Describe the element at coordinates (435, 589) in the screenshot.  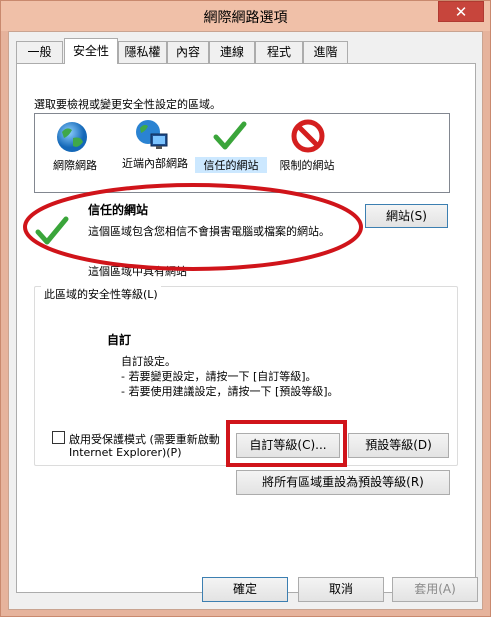
I see `apply-button: 套用(A)` at that location.